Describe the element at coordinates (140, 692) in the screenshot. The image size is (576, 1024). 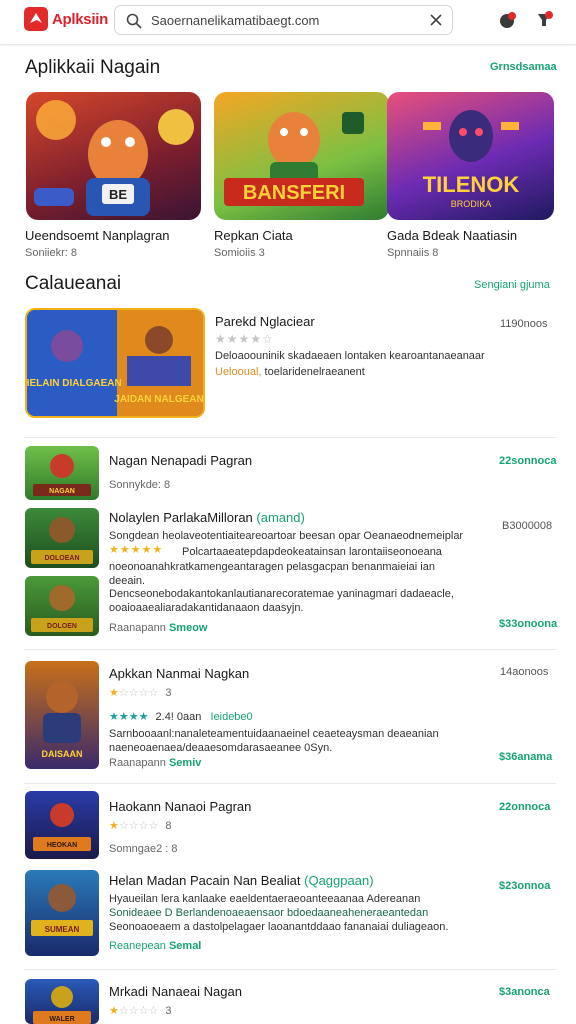
I see `list-item-3-rating: ★☆☆☆☆ 3` at that location.